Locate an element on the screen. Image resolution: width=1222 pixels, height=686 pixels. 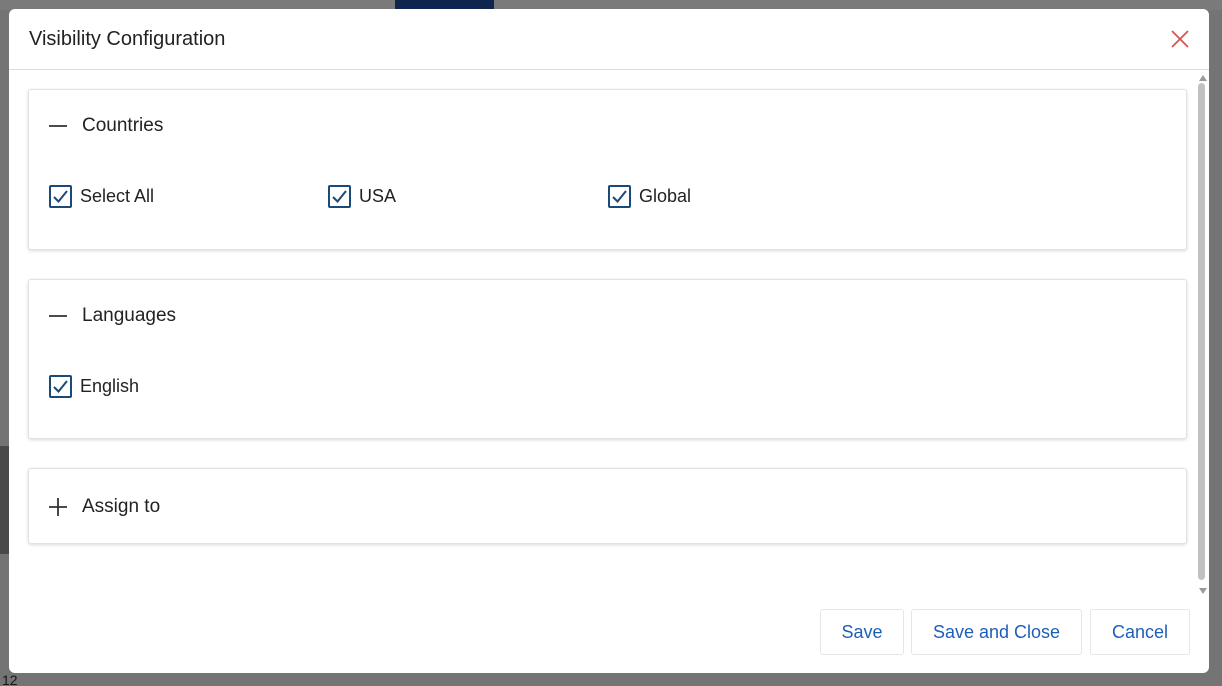
checkbox-label: English is located at coordinates (110, 386).